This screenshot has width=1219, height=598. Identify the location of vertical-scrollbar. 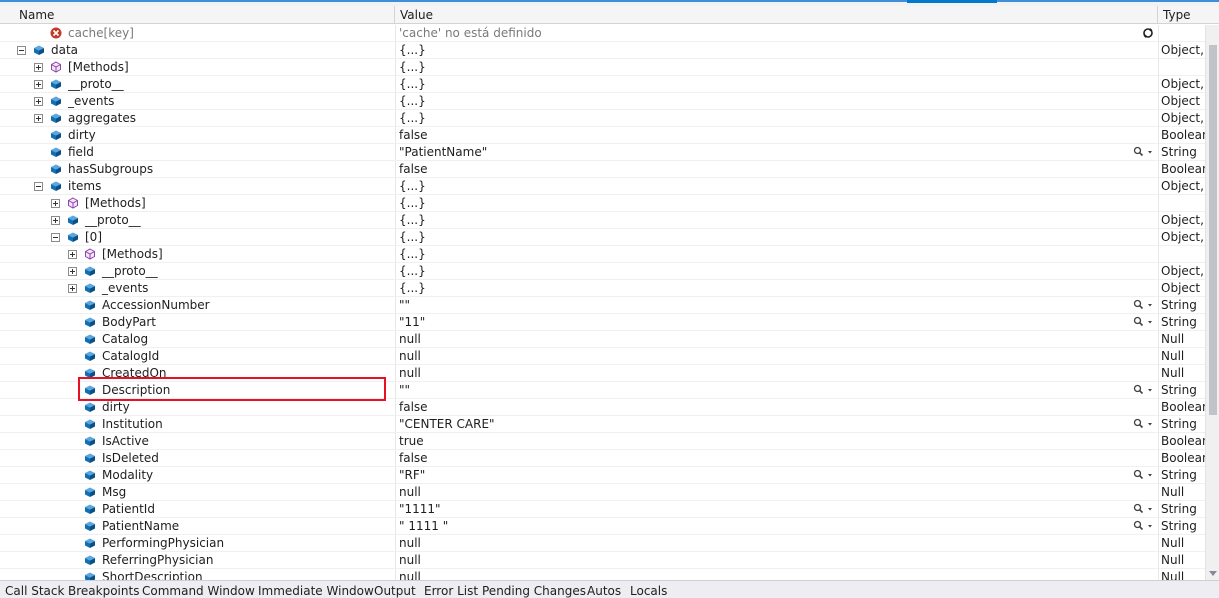
(1212, 302).